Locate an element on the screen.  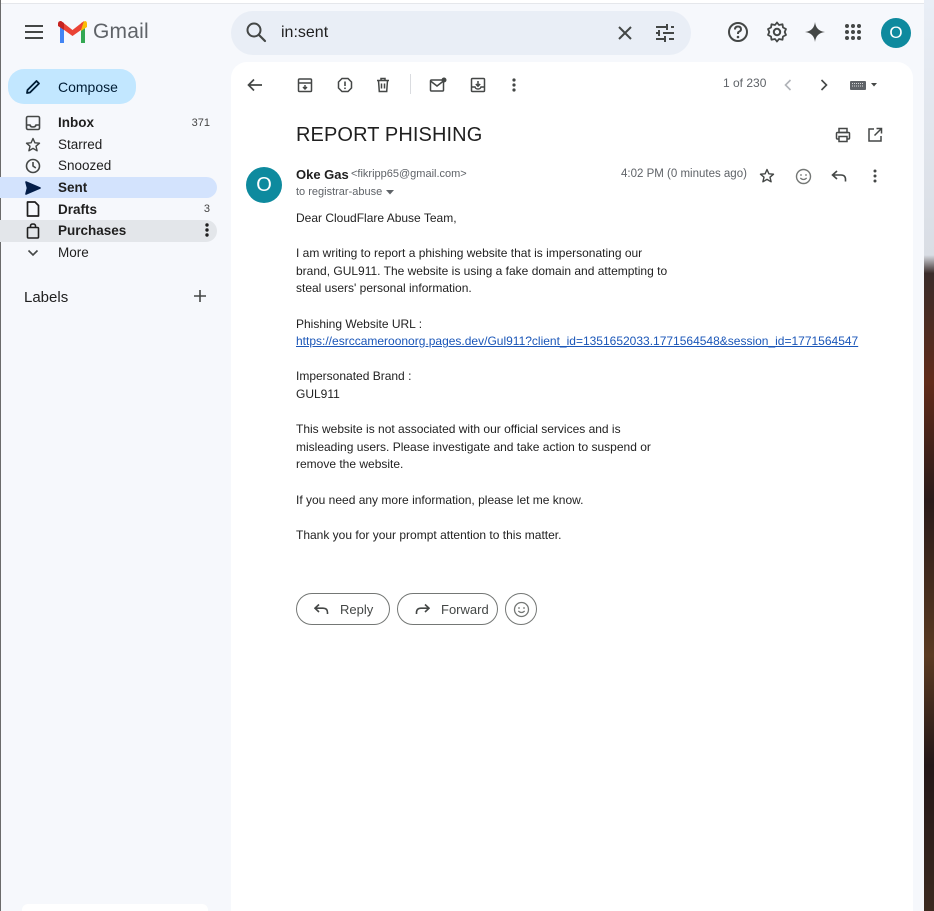
sender-avatar: O is located at coordinates (264, 185).